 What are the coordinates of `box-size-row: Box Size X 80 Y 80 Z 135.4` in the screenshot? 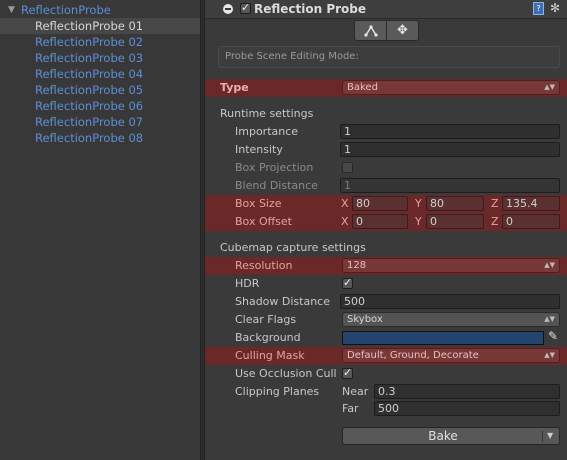 It's located at (386, 204).